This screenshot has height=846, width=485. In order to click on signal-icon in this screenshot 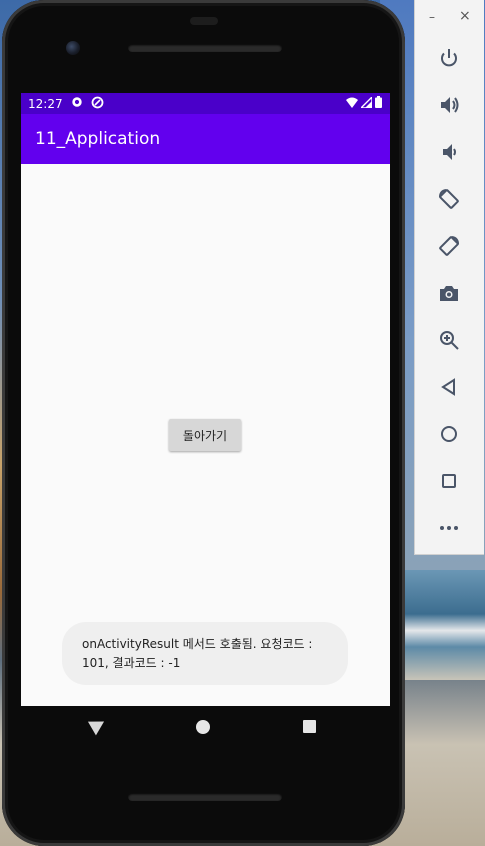, I will do `click(366, 102)`.